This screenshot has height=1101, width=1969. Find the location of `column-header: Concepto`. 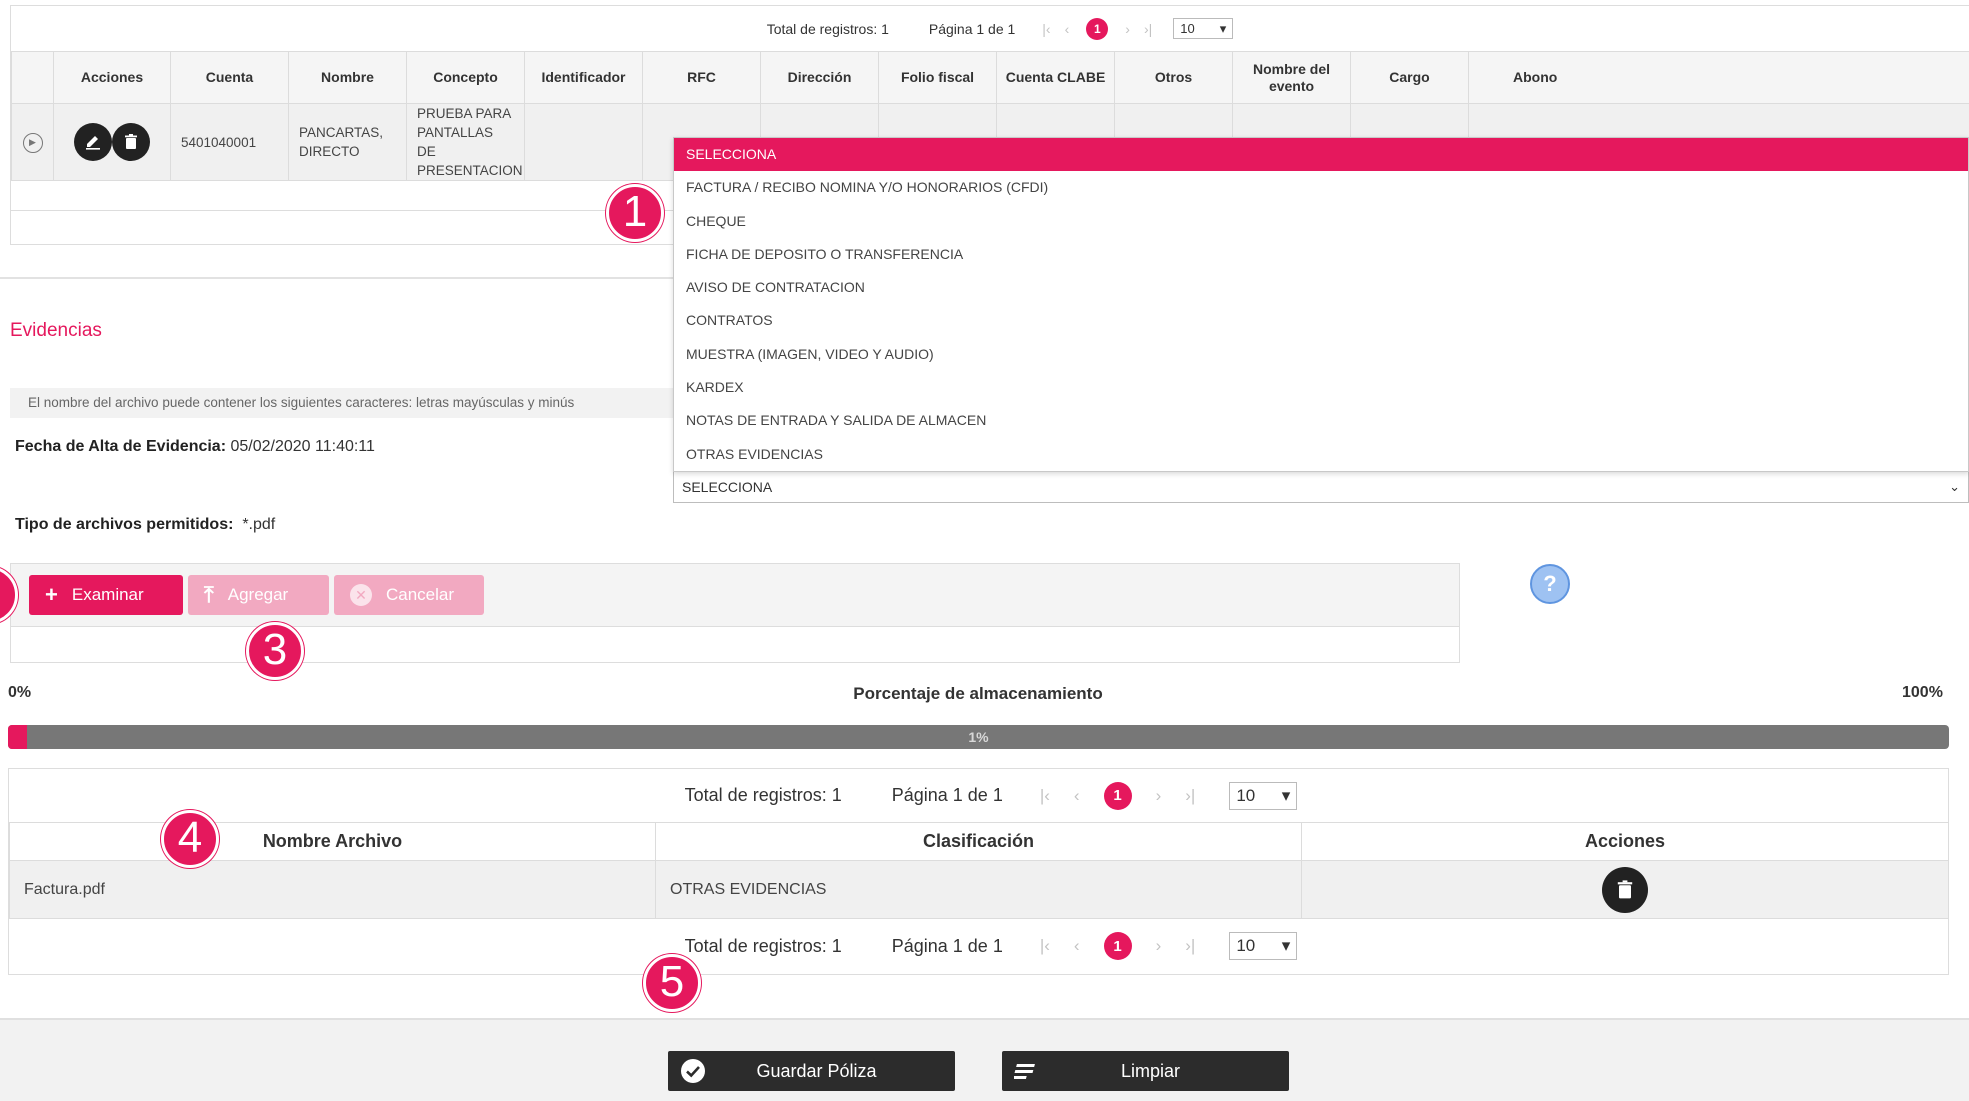

column-header: Concepto is located at coordinates (465, 77).